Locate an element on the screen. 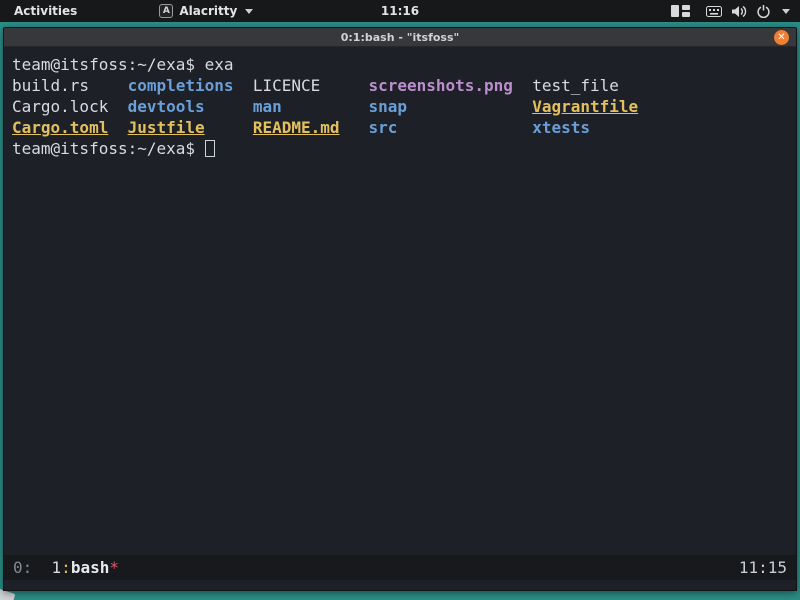 The height and width of the screenshot is (600, 800). terminal-text: completions is located at coordinates (180, 85).